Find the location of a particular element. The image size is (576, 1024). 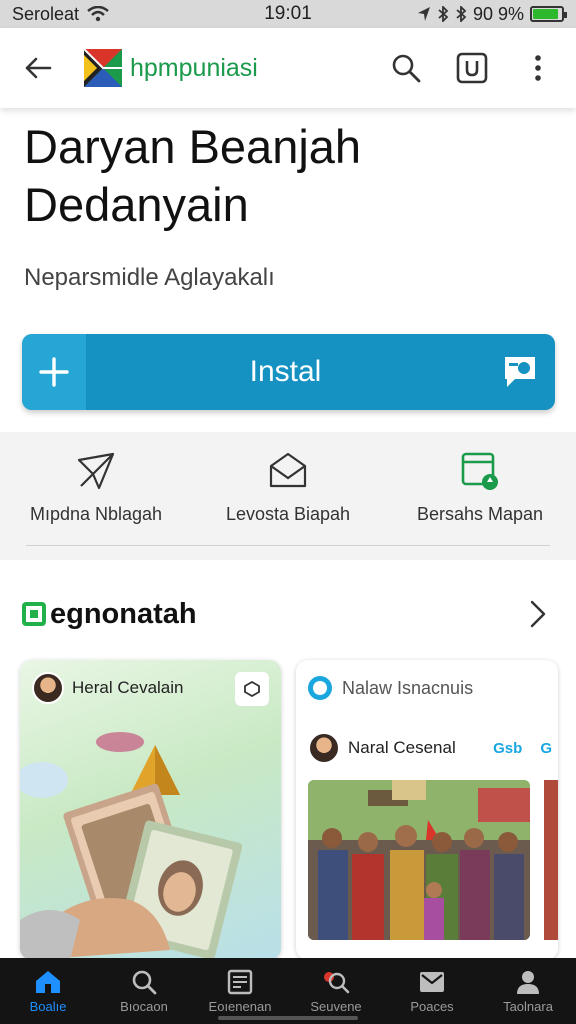

person-icon is located at coordinates (528, 982).